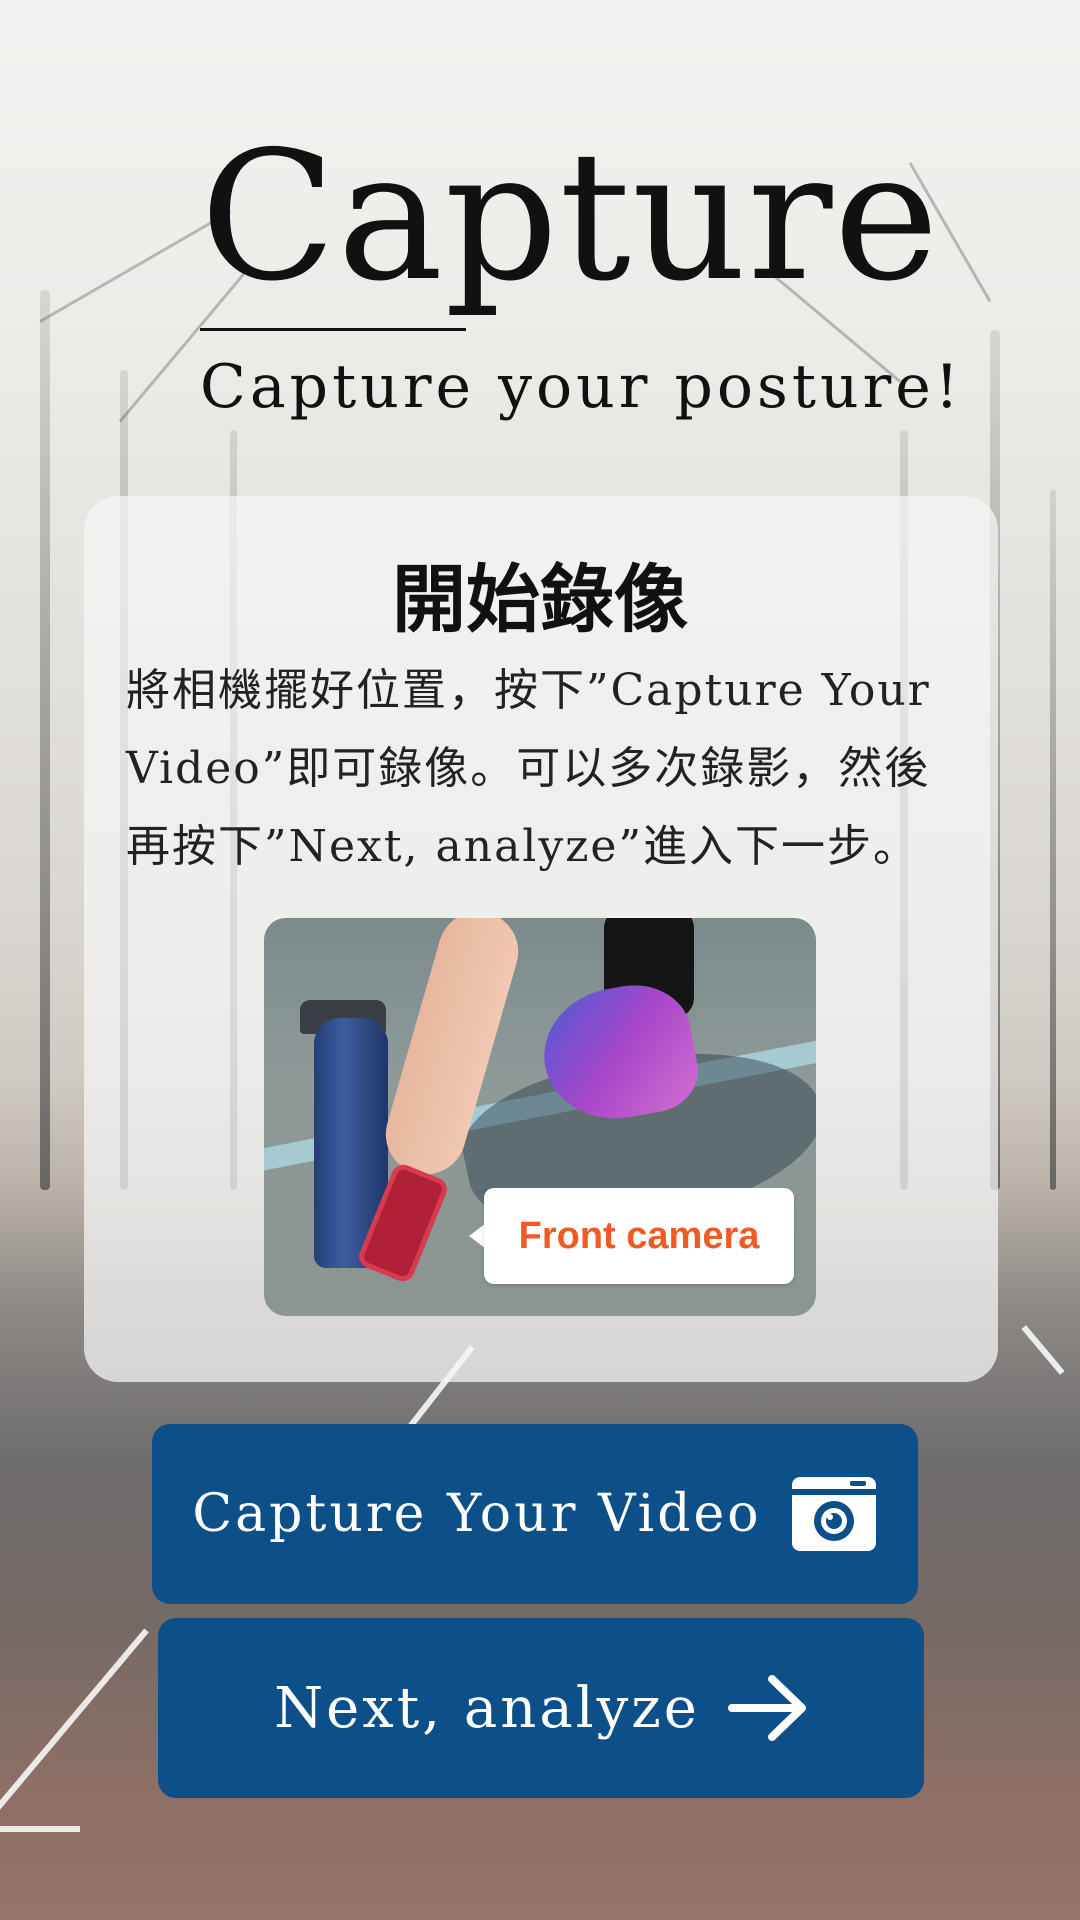  Describe the element at coordinates (833, 1514) in the screenshot. I see `camera-icon` at that location.